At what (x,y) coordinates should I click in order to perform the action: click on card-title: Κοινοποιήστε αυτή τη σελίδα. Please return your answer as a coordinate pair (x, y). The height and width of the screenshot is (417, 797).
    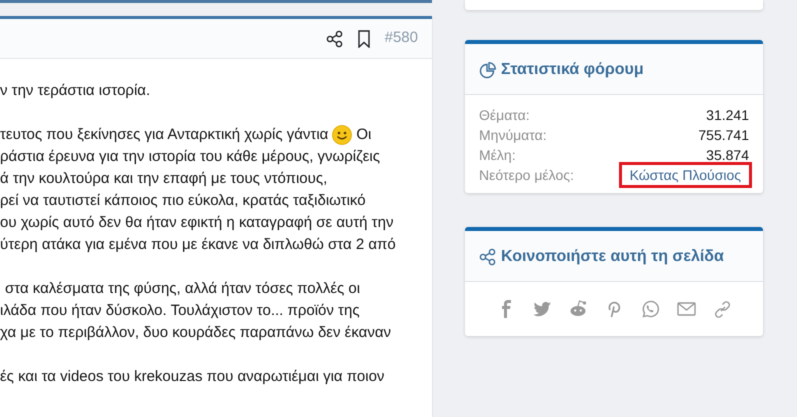
    Looking at the image, I should click on (612, 257).